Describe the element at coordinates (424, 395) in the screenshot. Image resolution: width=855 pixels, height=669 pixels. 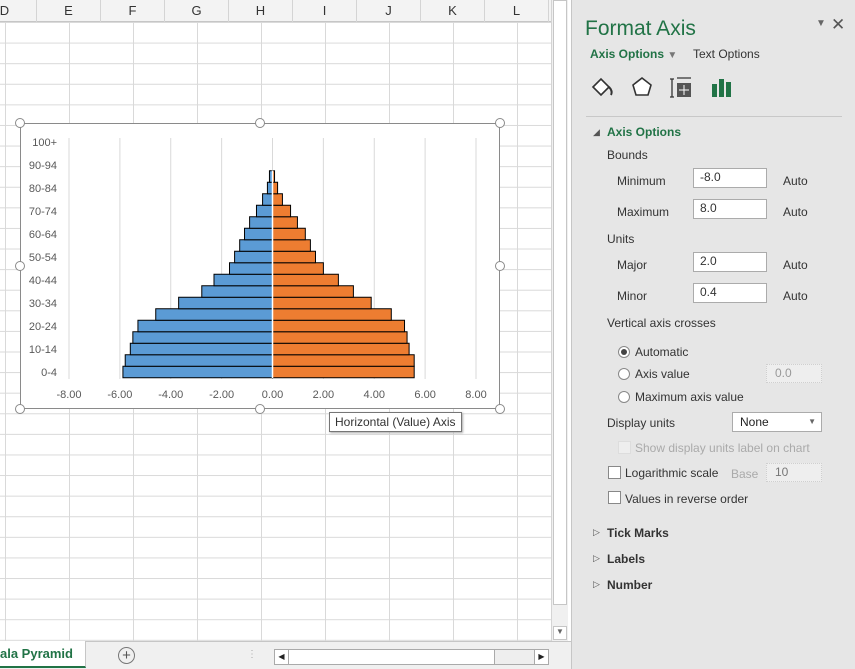
I see `x-tick-label: 6.00` at that location.